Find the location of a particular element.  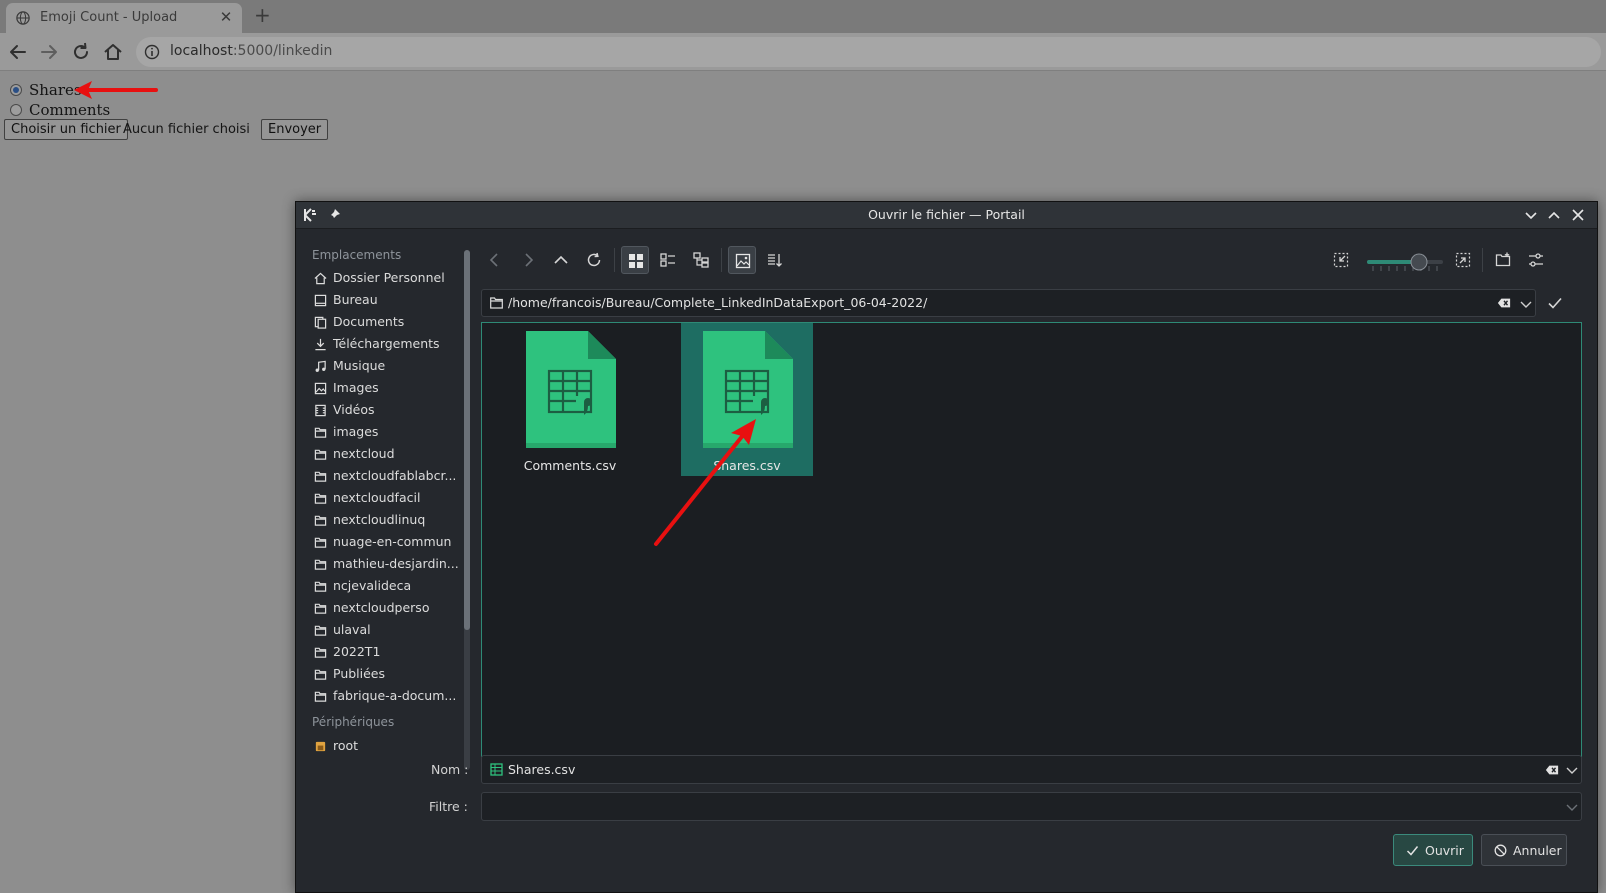

sort-button is located at coordinates (775, 260).